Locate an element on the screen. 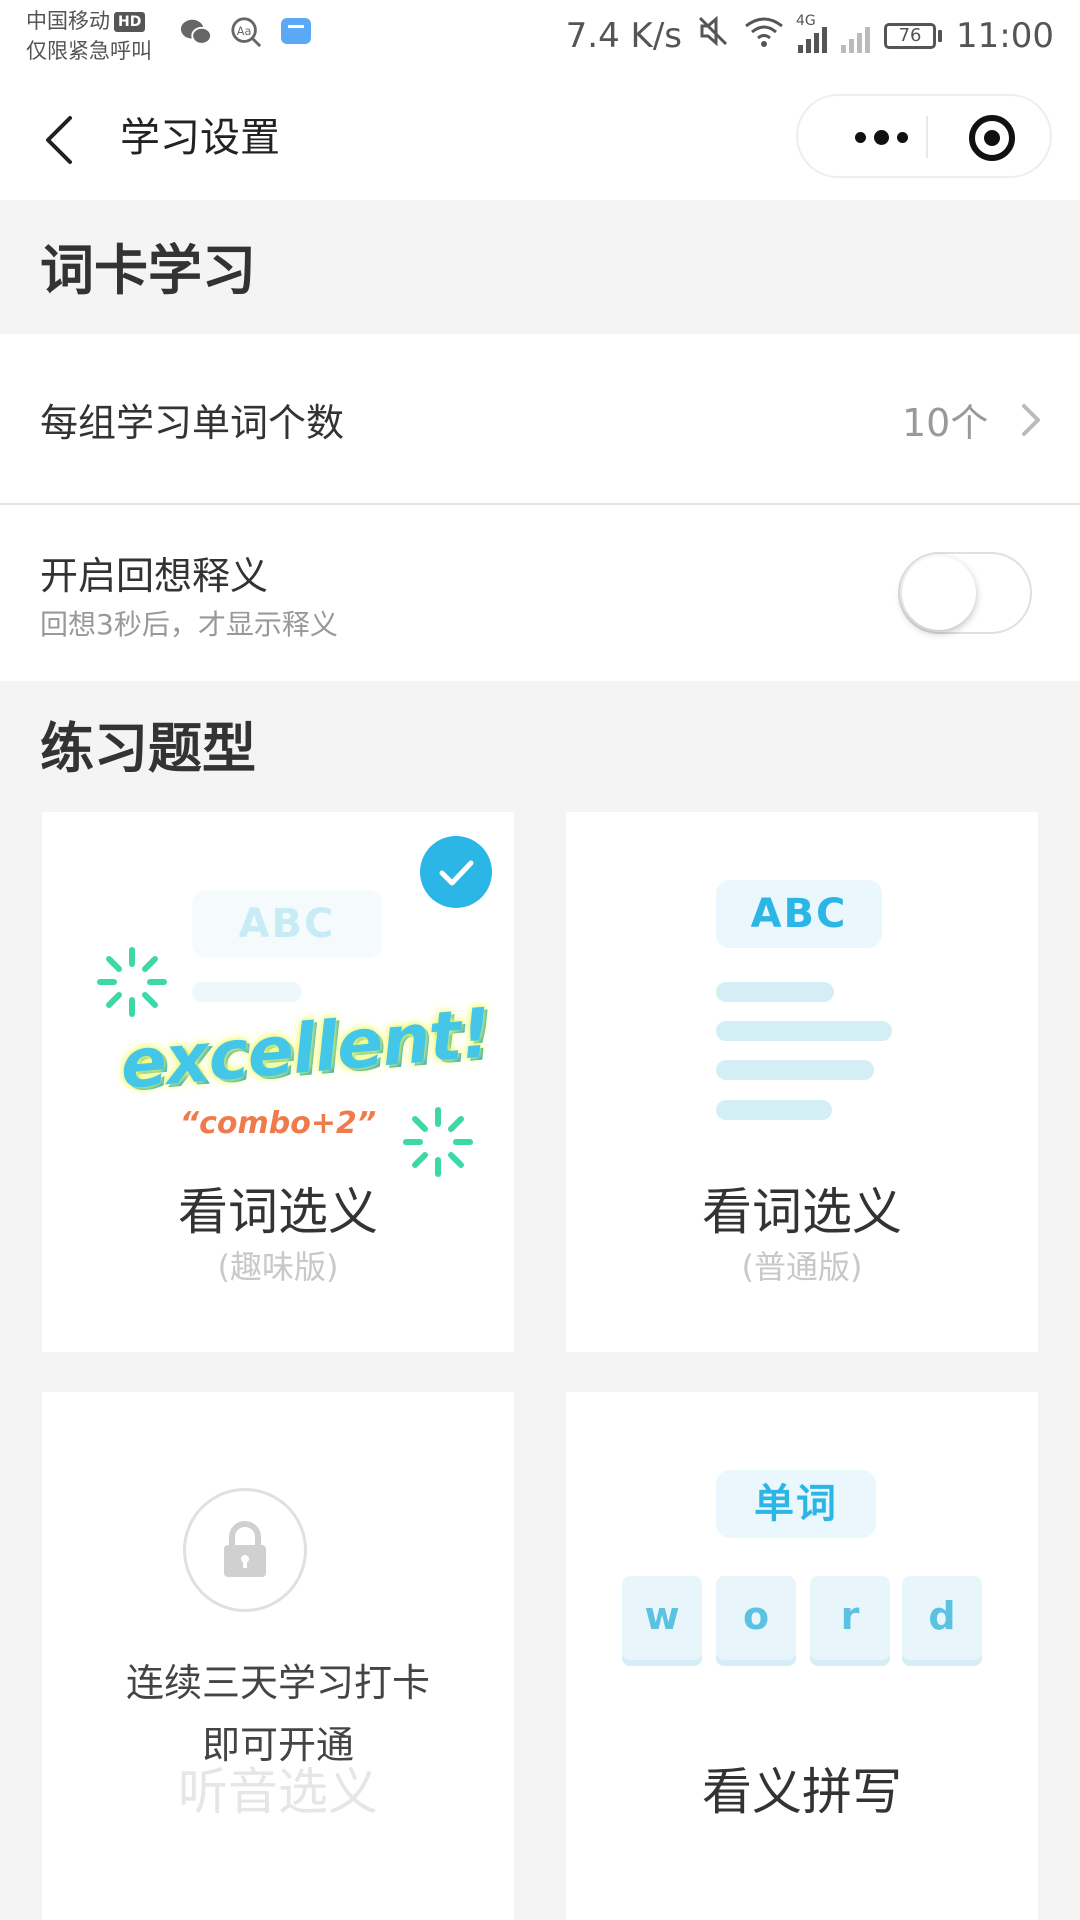  battery-icon: 76 is located at coordinates (913, 35).